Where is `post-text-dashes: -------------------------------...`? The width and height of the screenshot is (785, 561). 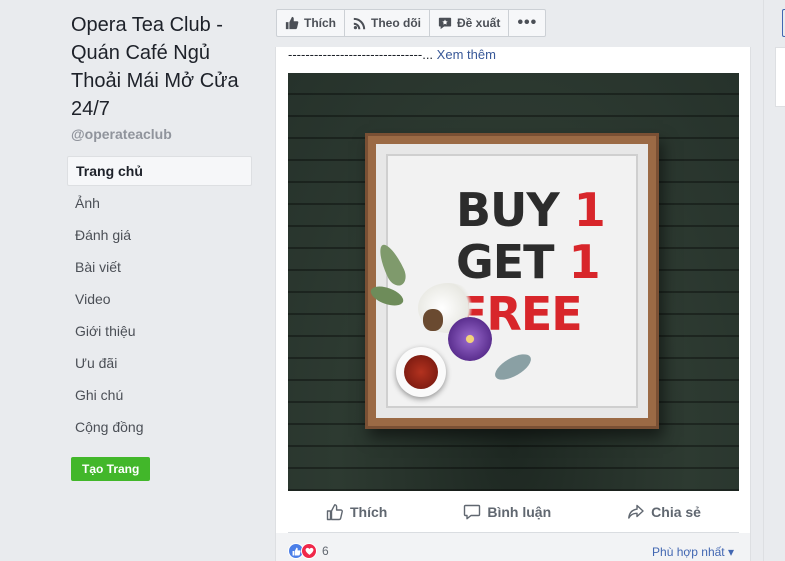 post-text-dashes: -------------------------------... is located at coordinates (361, 54).